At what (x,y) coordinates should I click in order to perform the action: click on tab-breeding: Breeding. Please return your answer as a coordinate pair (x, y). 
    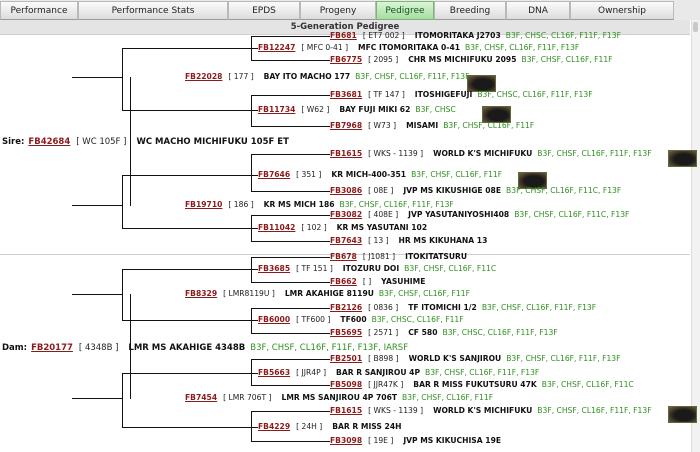
    Looking at the image, I should click on (470, 10).